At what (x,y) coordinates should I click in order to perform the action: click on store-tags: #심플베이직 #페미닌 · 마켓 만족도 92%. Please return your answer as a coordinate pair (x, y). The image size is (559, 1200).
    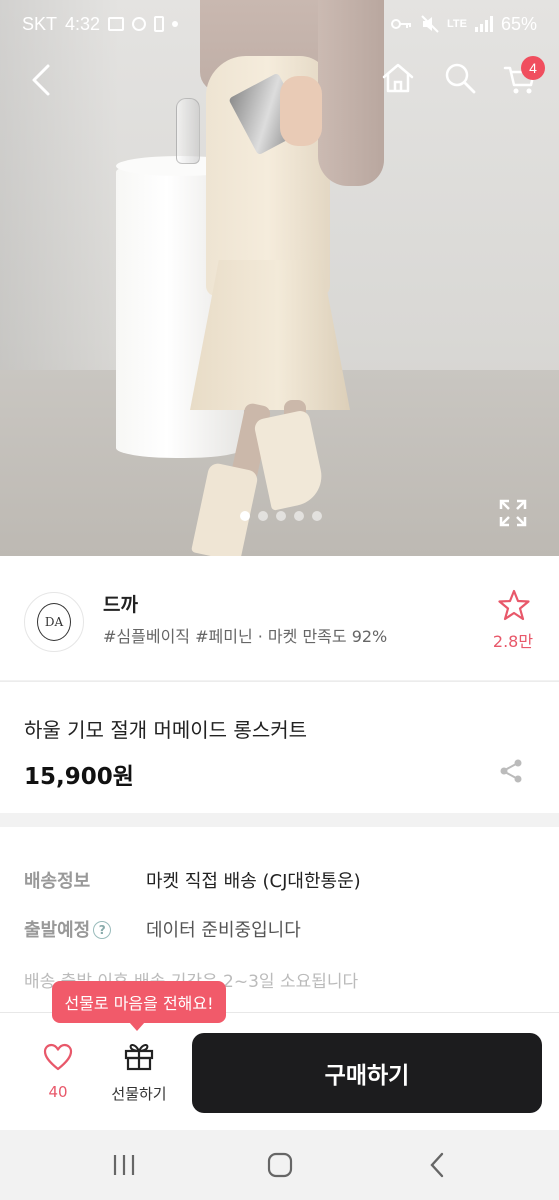
    Looking at the image, I should click on (245, 636).